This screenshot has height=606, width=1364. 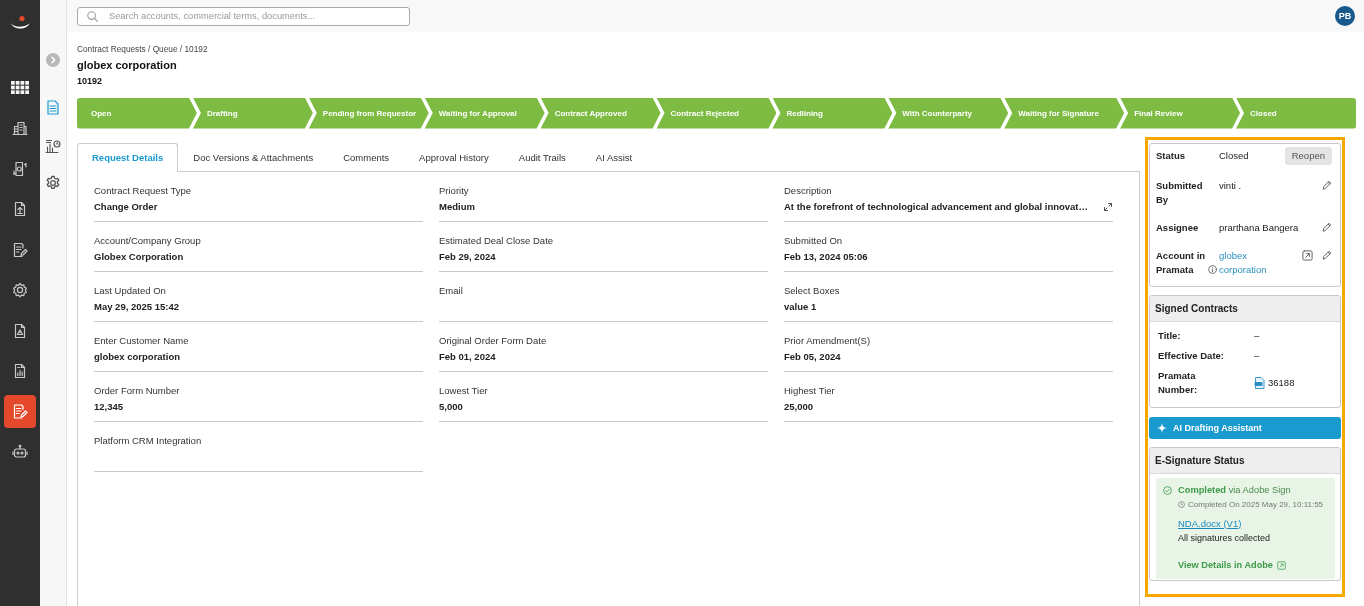 I want to click on pipeline-stage: Waiting for Approval, so click(x=484, y=113).